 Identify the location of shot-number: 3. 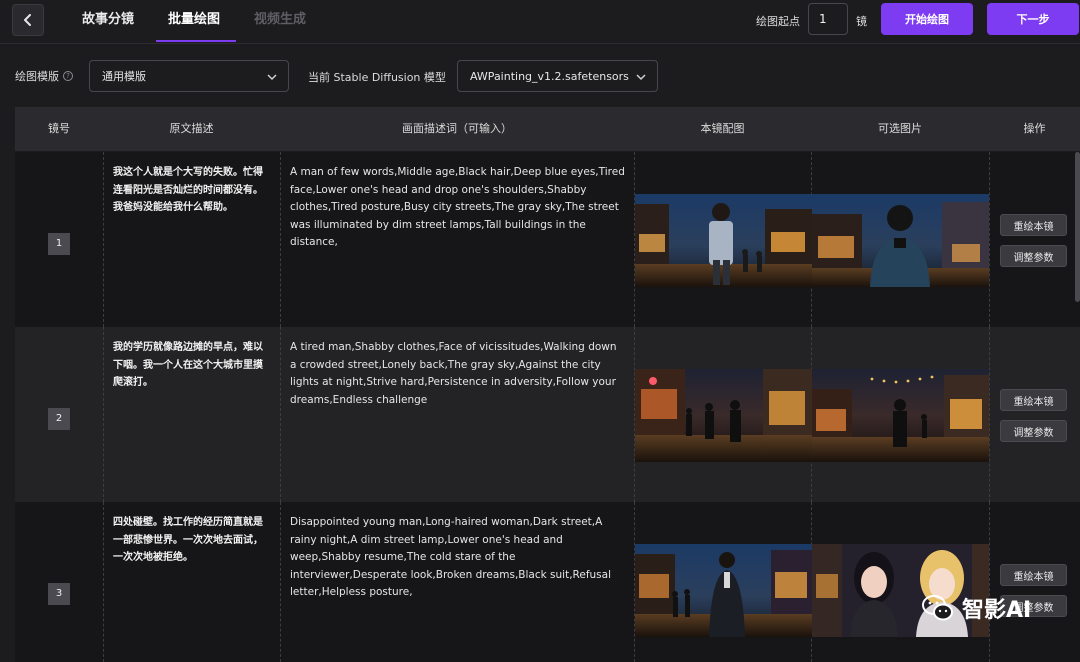
(59, 594).